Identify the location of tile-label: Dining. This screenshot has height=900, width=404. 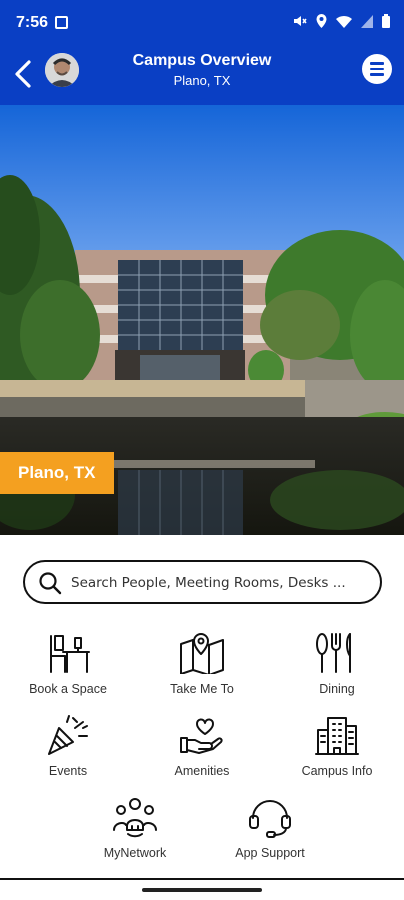
(337, 689).